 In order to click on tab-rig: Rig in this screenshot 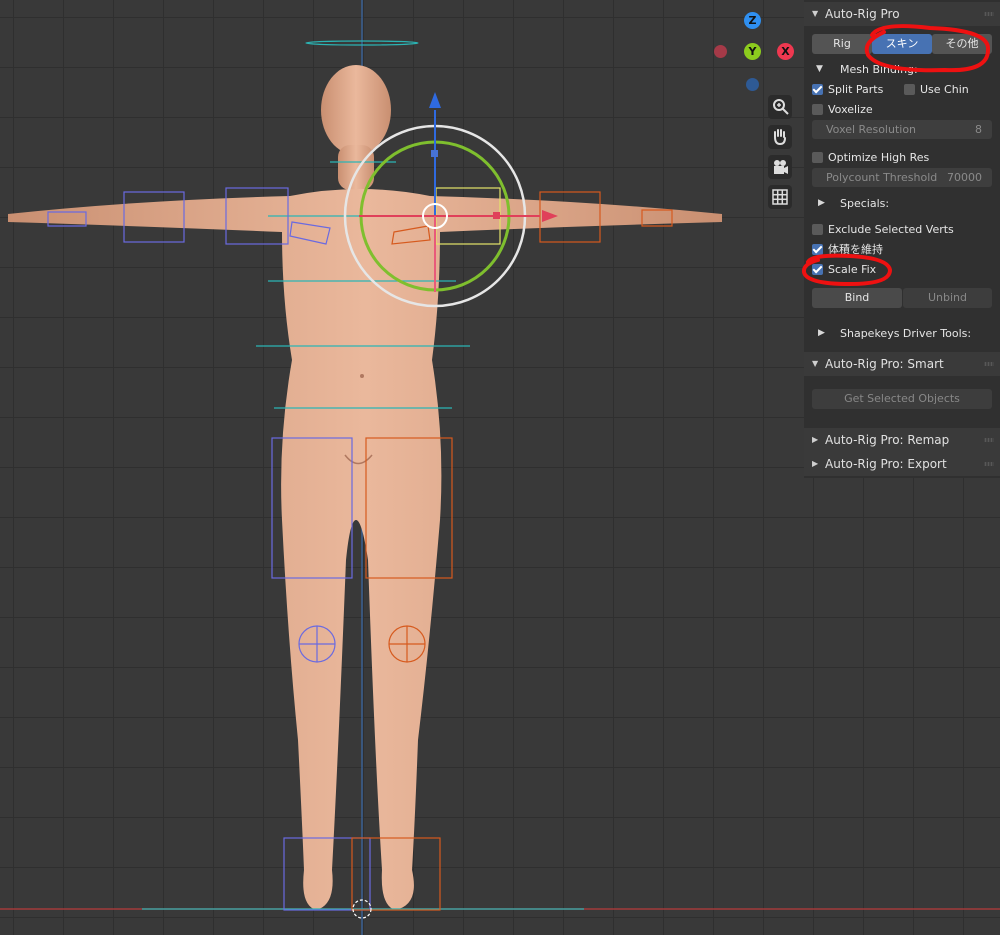, I will do `click(842, 44)`.